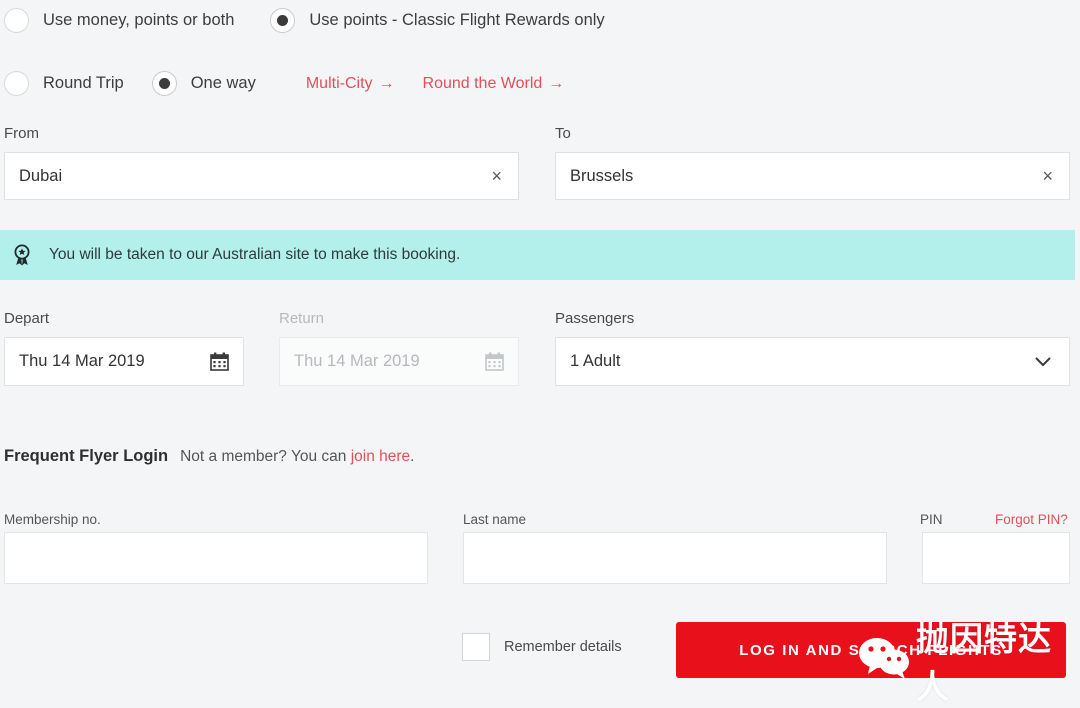 This screenshot has width=1080, height=708. Describe the element at coordinates (339, 83) in the screenshot. I see `link-label: Multi-City` at that location.